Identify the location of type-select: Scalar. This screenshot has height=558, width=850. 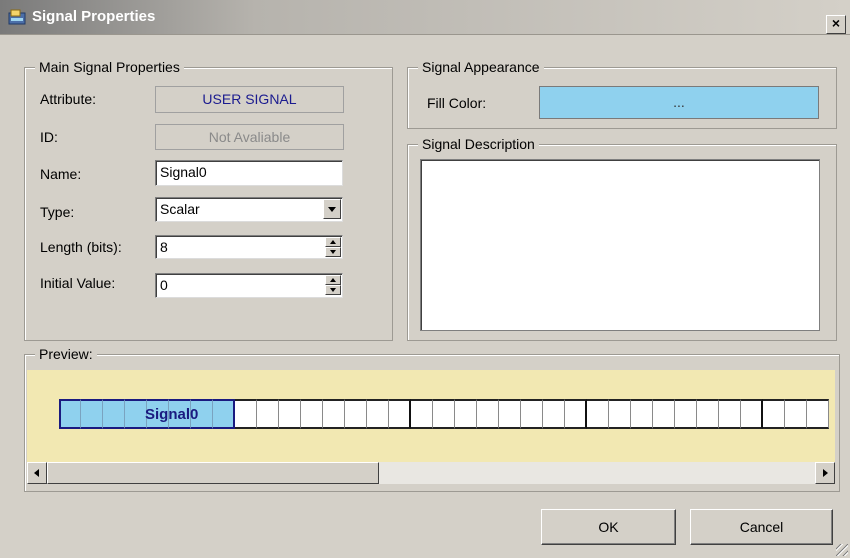
(249, 209).